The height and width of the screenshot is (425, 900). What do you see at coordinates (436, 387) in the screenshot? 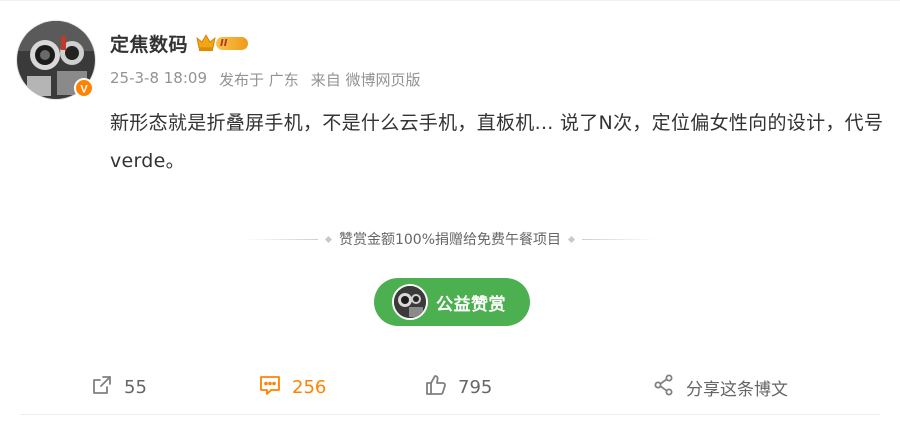
I see `like-icon` at bounding box center [436, 387].